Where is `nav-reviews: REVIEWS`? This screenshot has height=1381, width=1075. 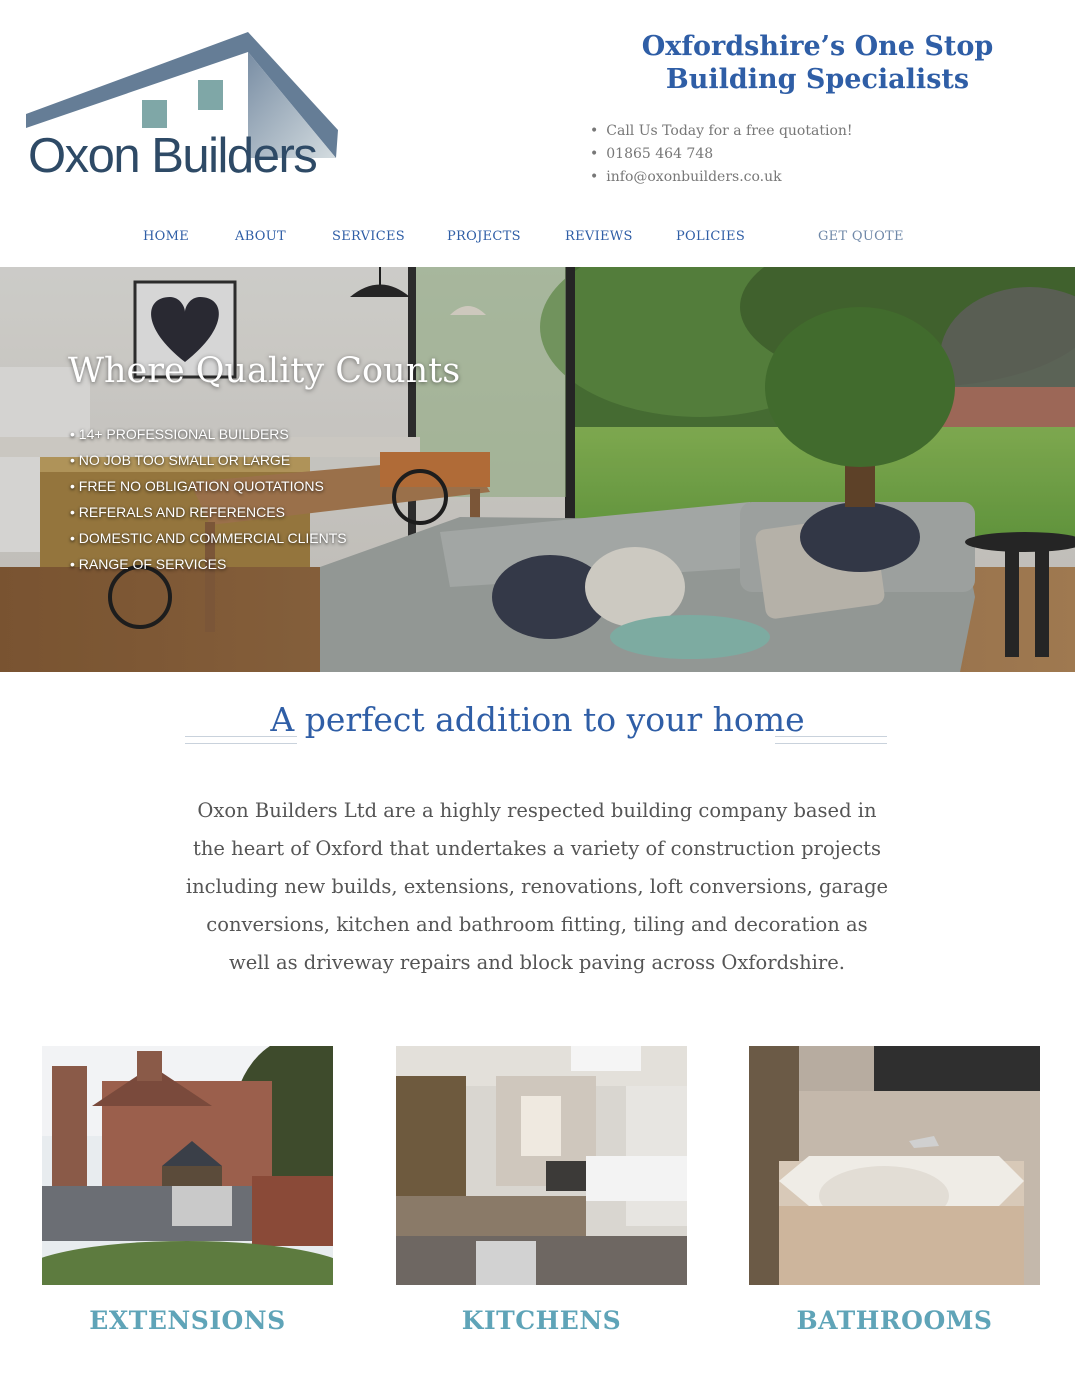 nav-reviews: REVIEWS is located at coordinates (599, 236).